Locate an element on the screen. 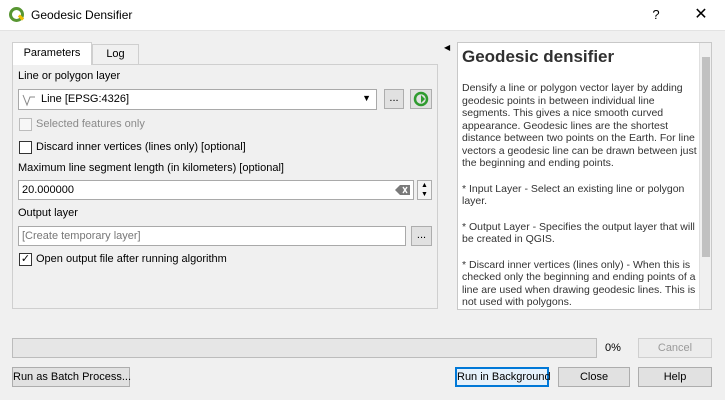 This screenshot has height=400, width=725. max-length-spinner: ▲ ▼ is located at coordinates (424, 190).